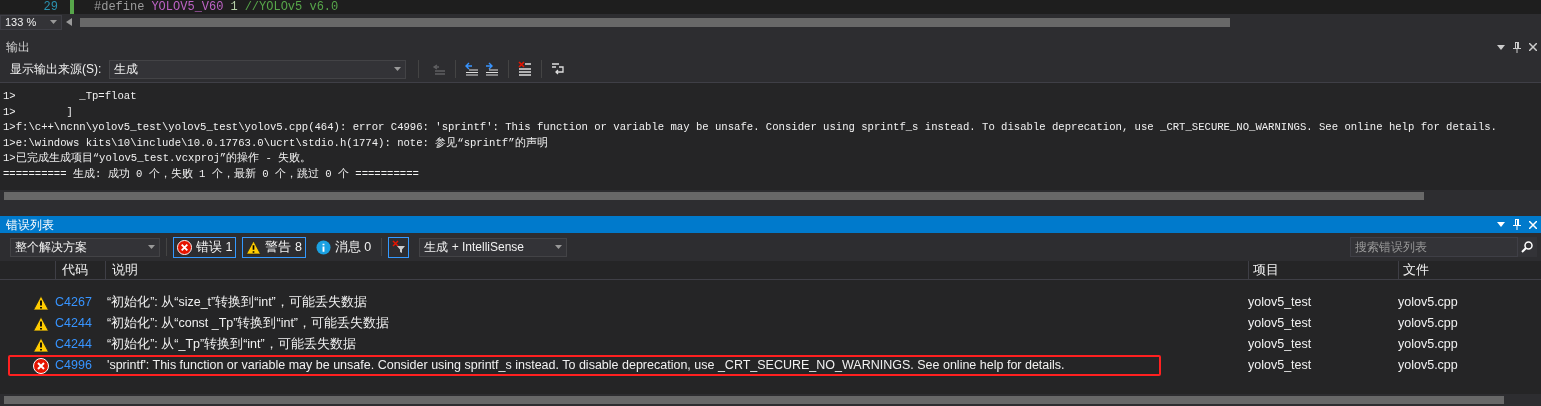  Describe the element at coordinates (80, 270) in the screenshot. I see `column-header: 代码` at that location.